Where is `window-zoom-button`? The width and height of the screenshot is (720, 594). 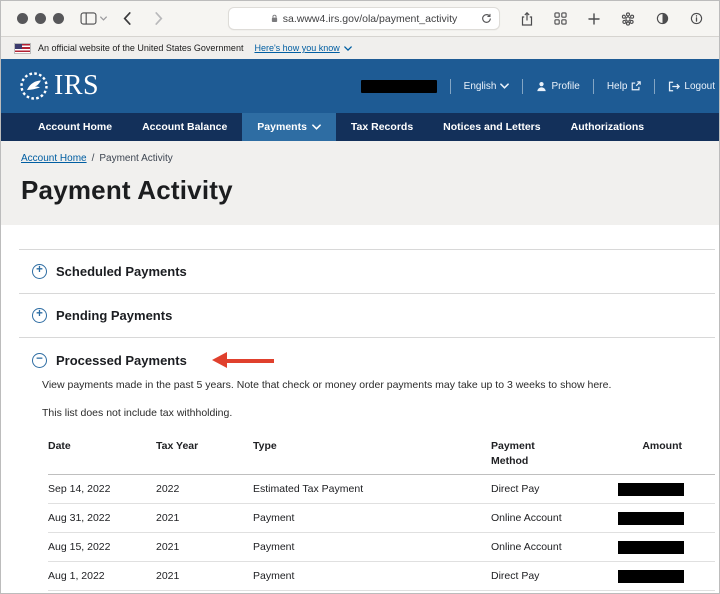
window-zoom-button is located at coordinates (58, 18).